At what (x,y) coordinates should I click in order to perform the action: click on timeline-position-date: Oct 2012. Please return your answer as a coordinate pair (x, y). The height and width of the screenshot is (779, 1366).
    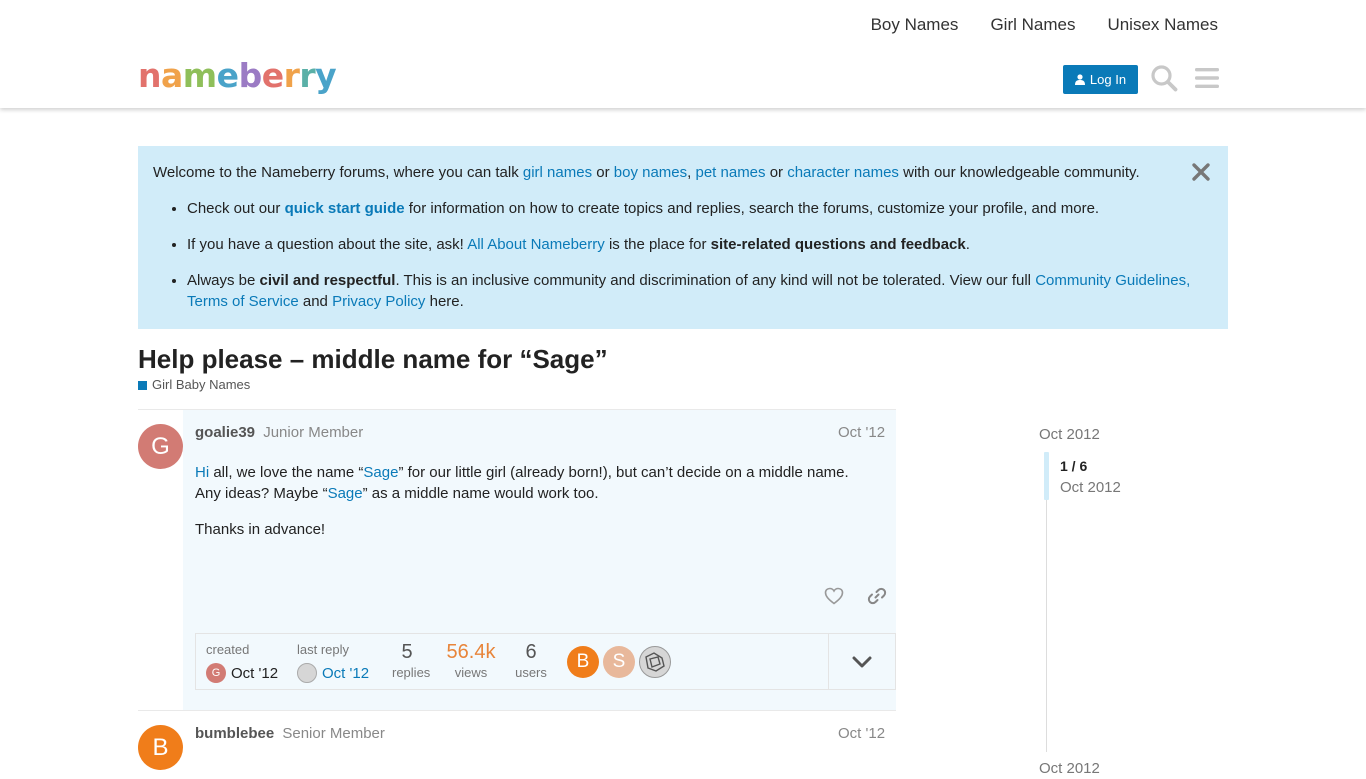
    Looking at the image, I should click on (1090, 487).